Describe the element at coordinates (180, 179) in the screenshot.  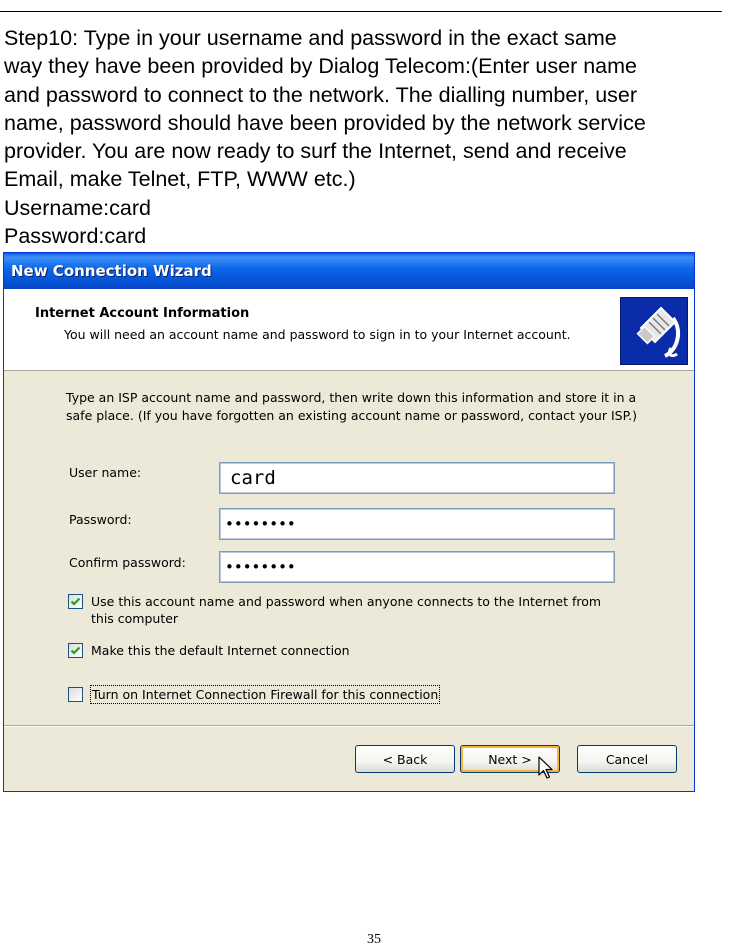
I see `instruction-line: Email, make Telnet, FTP, WWW etc.)` at that location.